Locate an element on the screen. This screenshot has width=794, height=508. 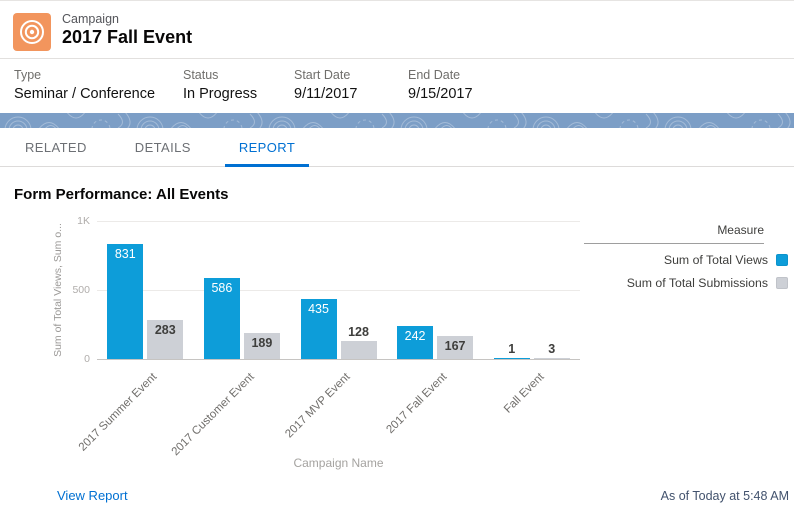
bar-value-label: 3 is located at coordinates (552, 349).